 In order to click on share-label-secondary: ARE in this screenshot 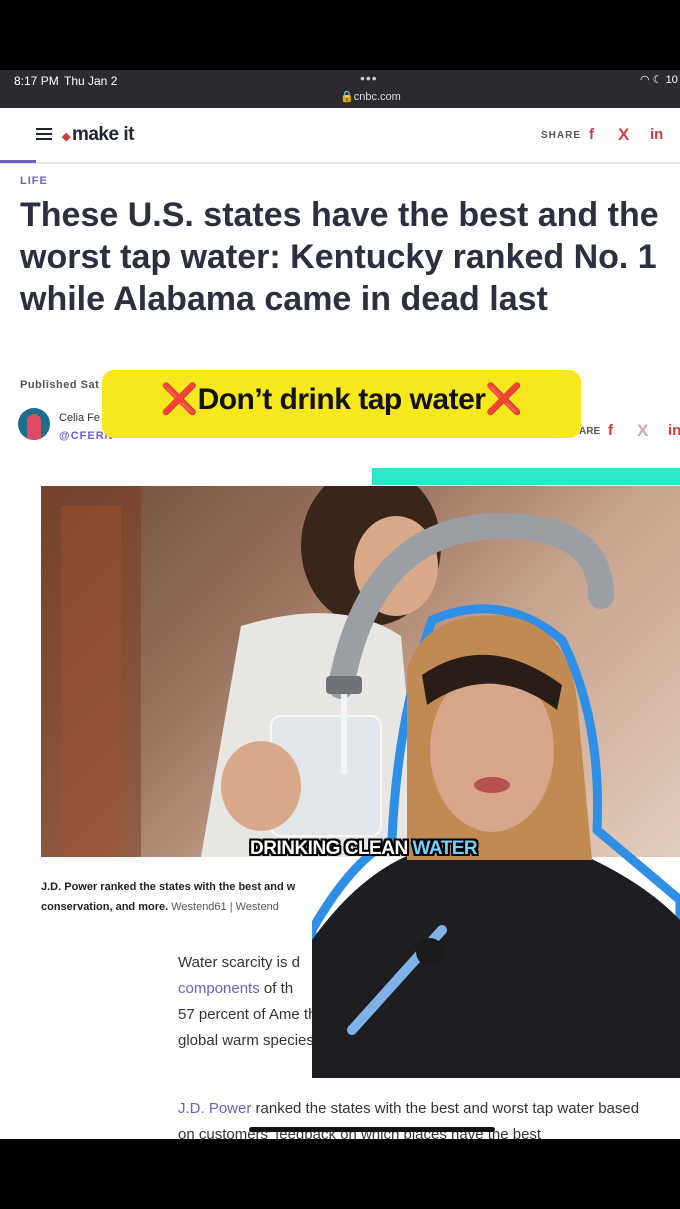, I will do `click(590, 431)`.